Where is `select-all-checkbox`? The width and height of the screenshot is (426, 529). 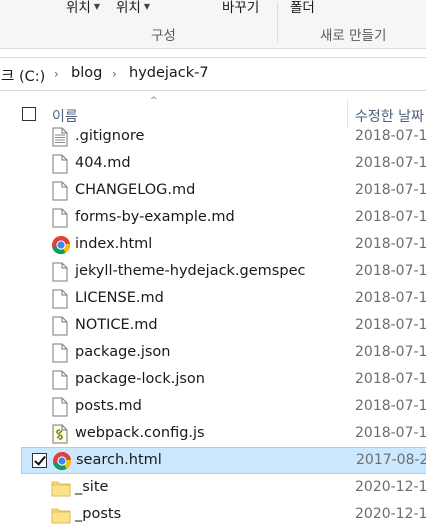 select-all-checkbox is located at coordinates (29, 114).